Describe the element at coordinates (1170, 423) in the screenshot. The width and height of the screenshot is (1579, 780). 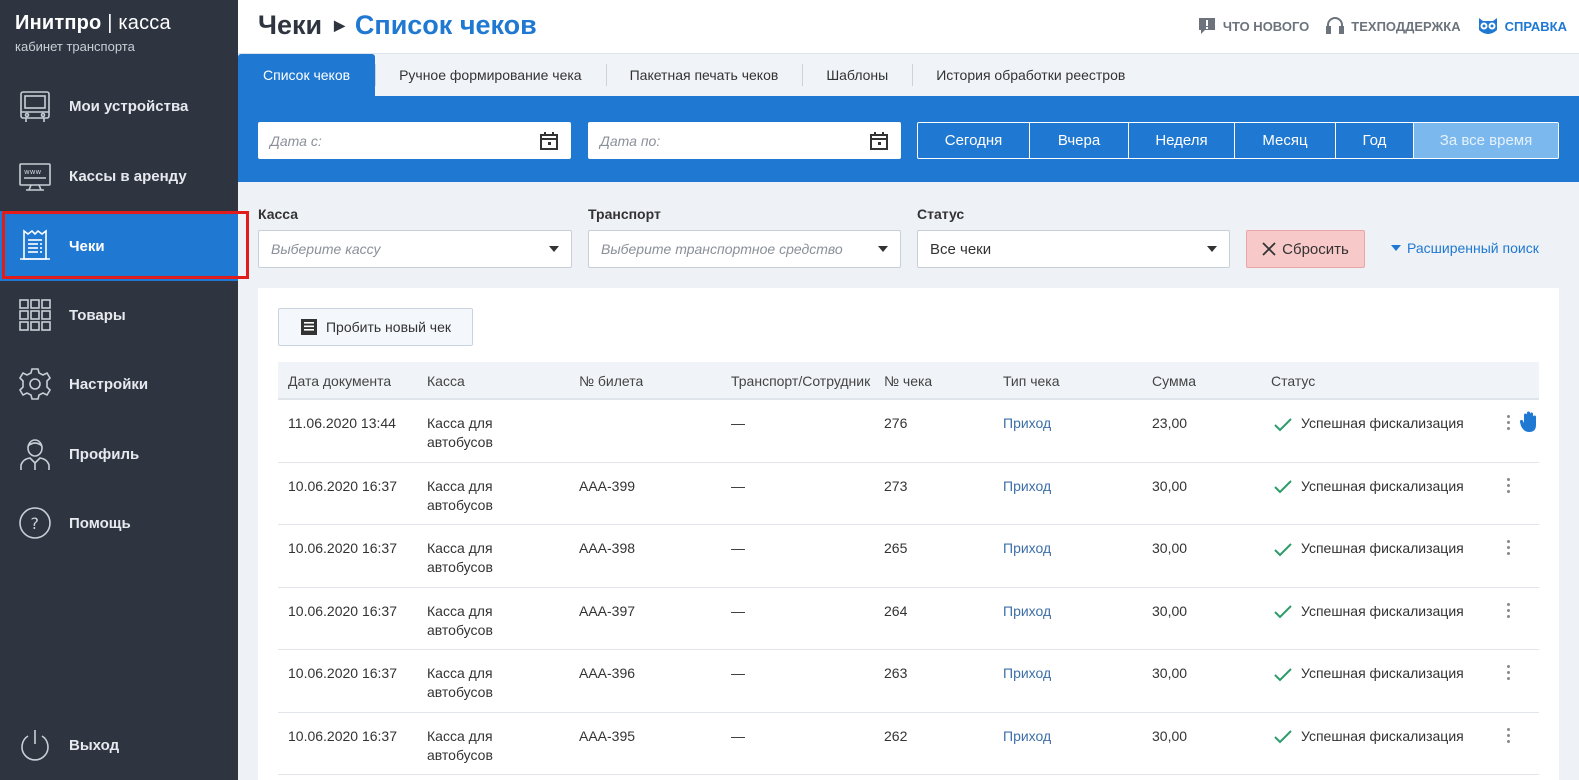
I see `cell-sum: 23,00` at that location.